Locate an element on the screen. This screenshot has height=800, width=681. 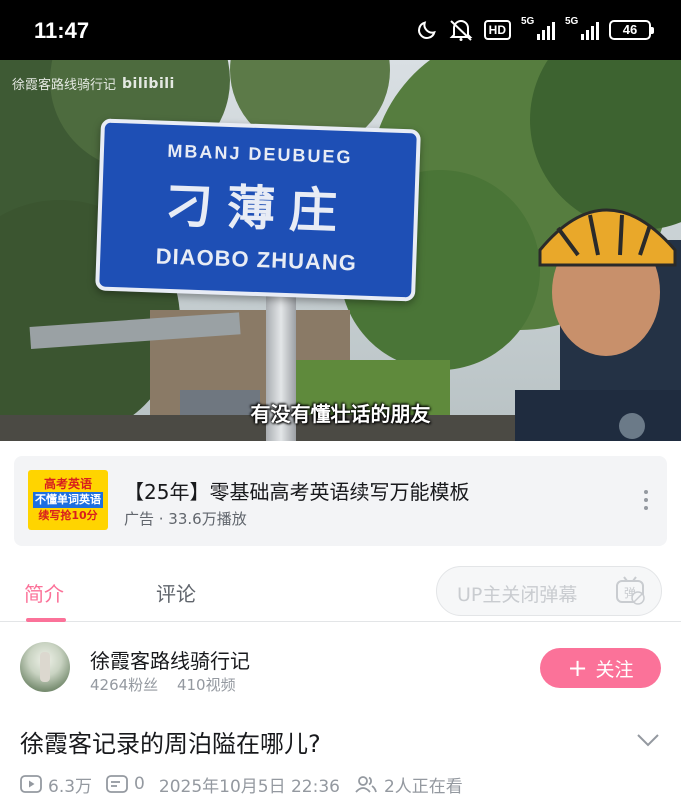
danmaku-input: UP主关闭弹幕 弹 is located at coordinates (549, 591).